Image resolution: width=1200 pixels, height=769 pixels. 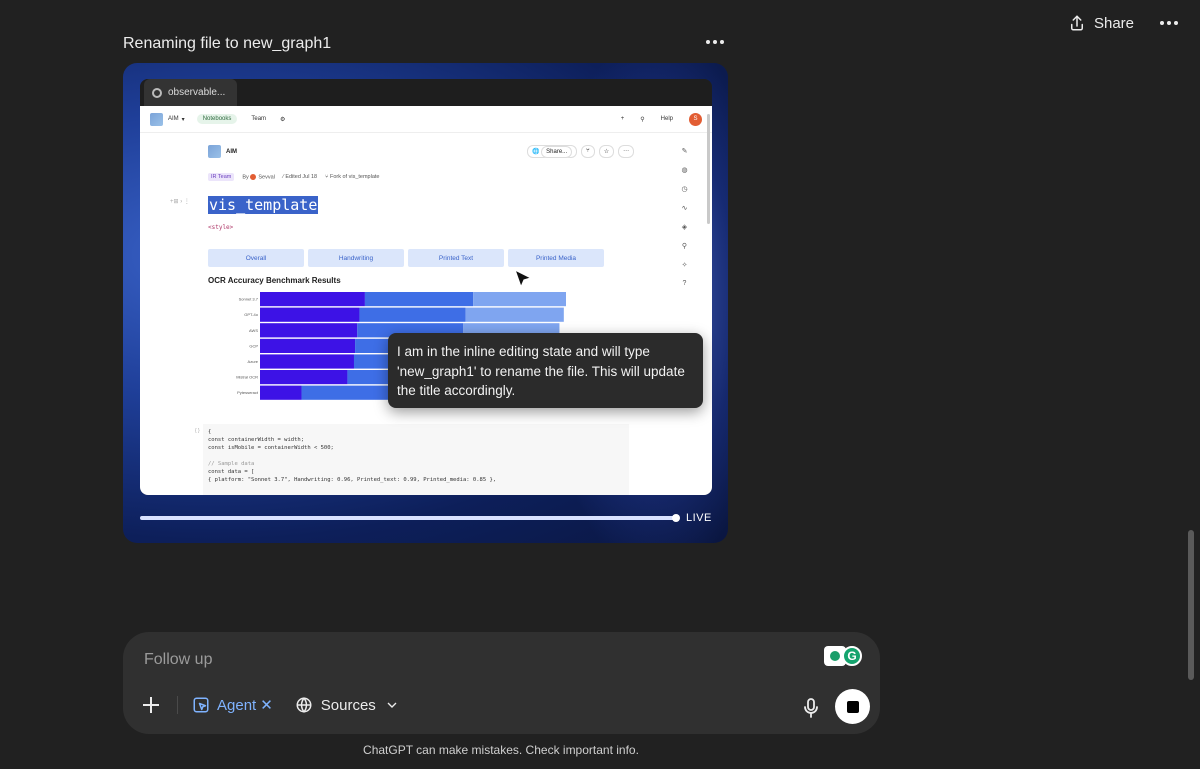 What do you see at coordinates (1191, 605) in the screenshot?
I see `page-scrollbar` at bounding box center [1191, 605].